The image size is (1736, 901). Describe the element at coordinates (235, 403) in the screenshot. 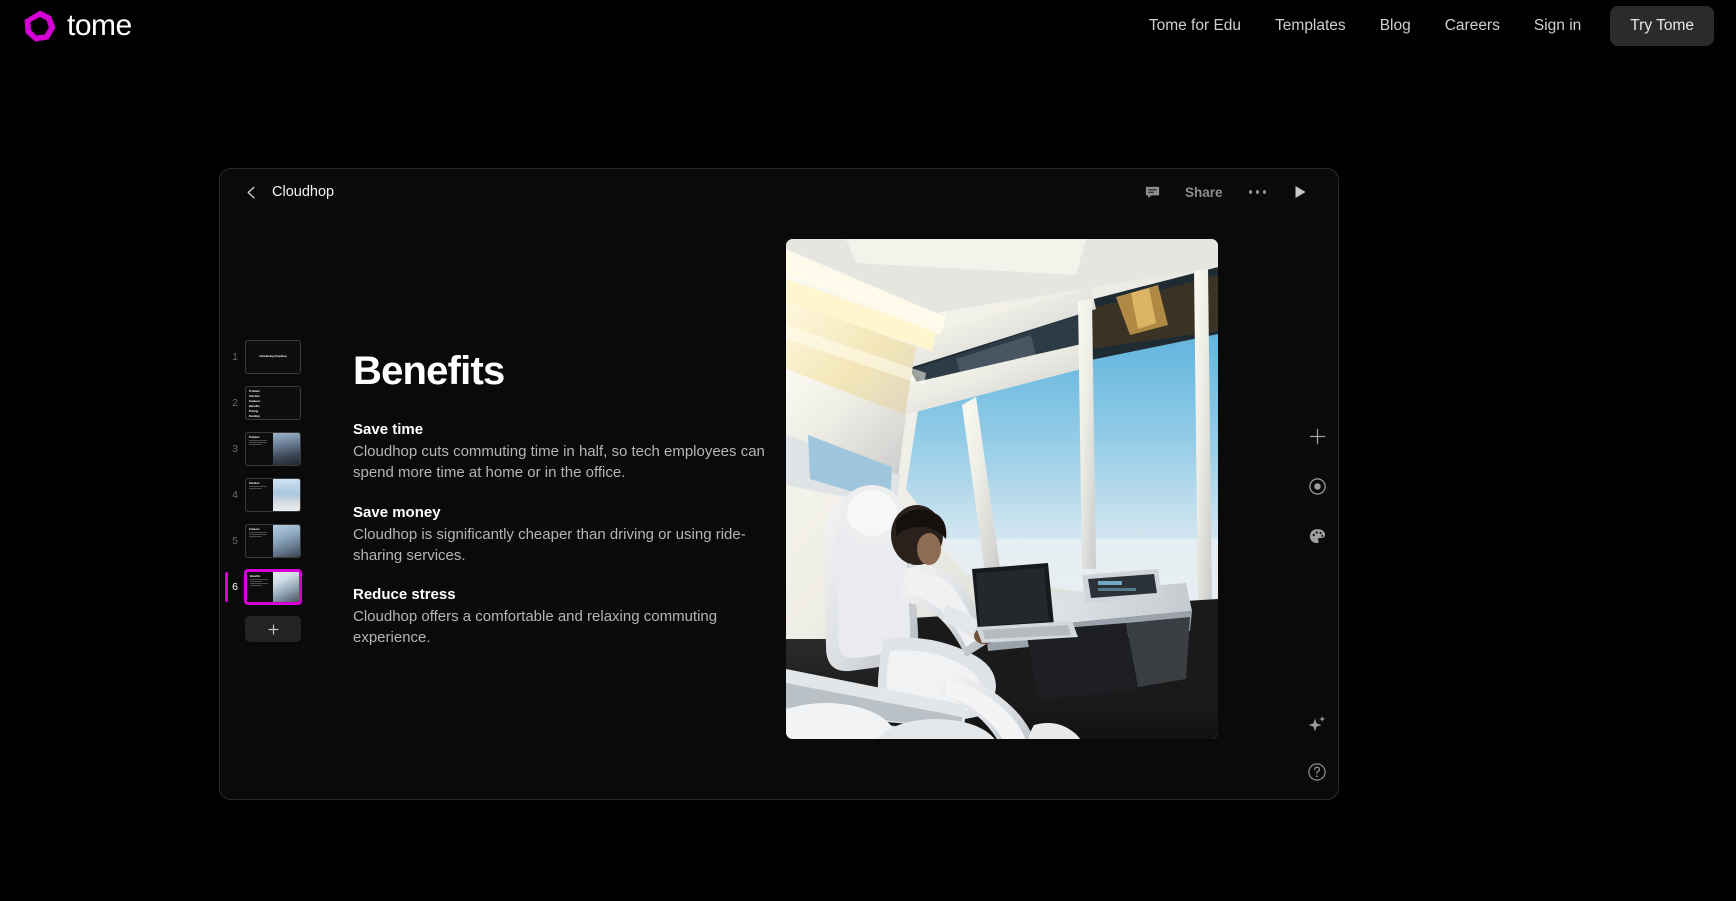

I see `thumbnail-number: 2` at that location.